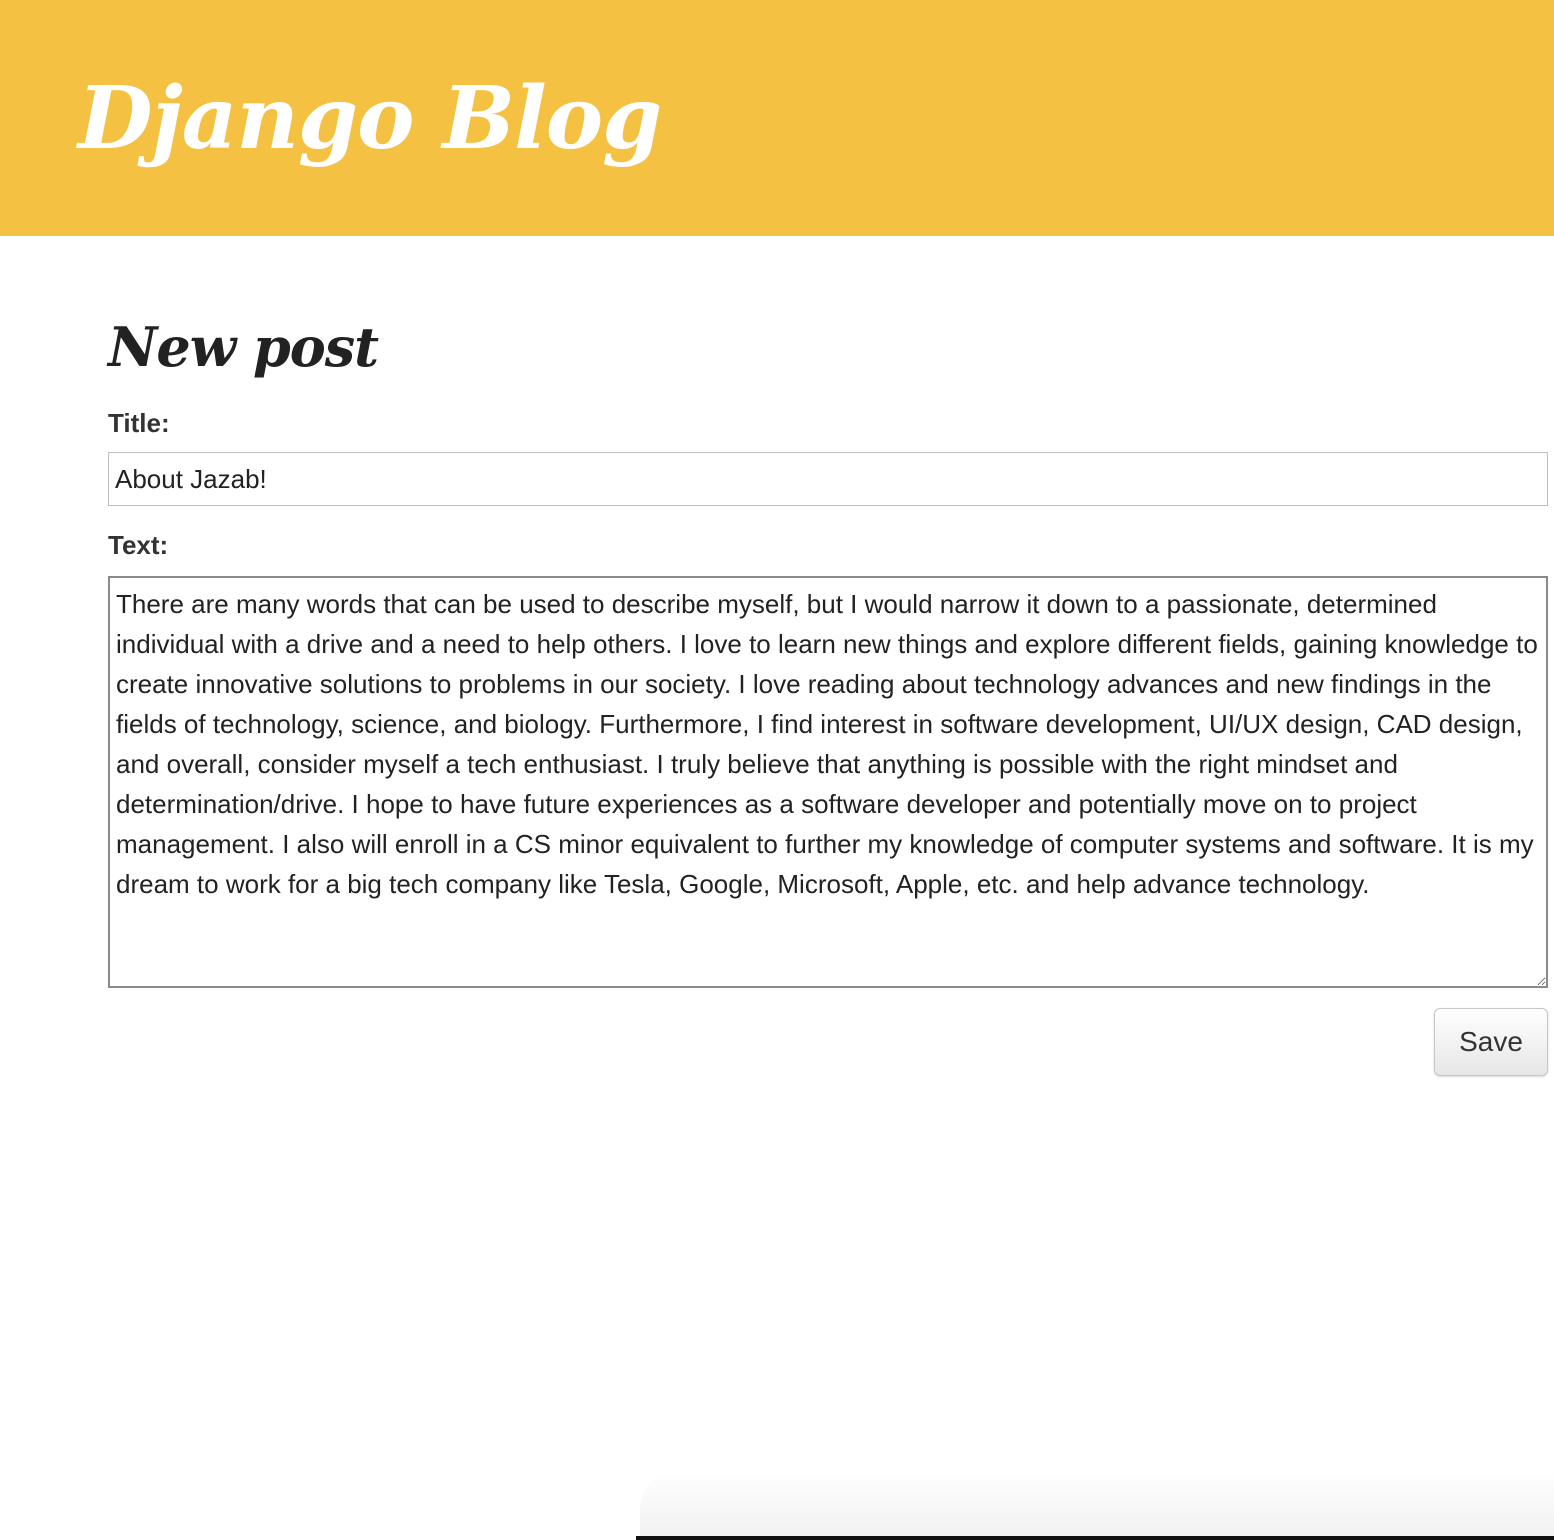 This screenshot has height=1540, width=1554. Describe the element at coordinates (1097, 1505) in the screenshot. I see `window-shadow` at that location.